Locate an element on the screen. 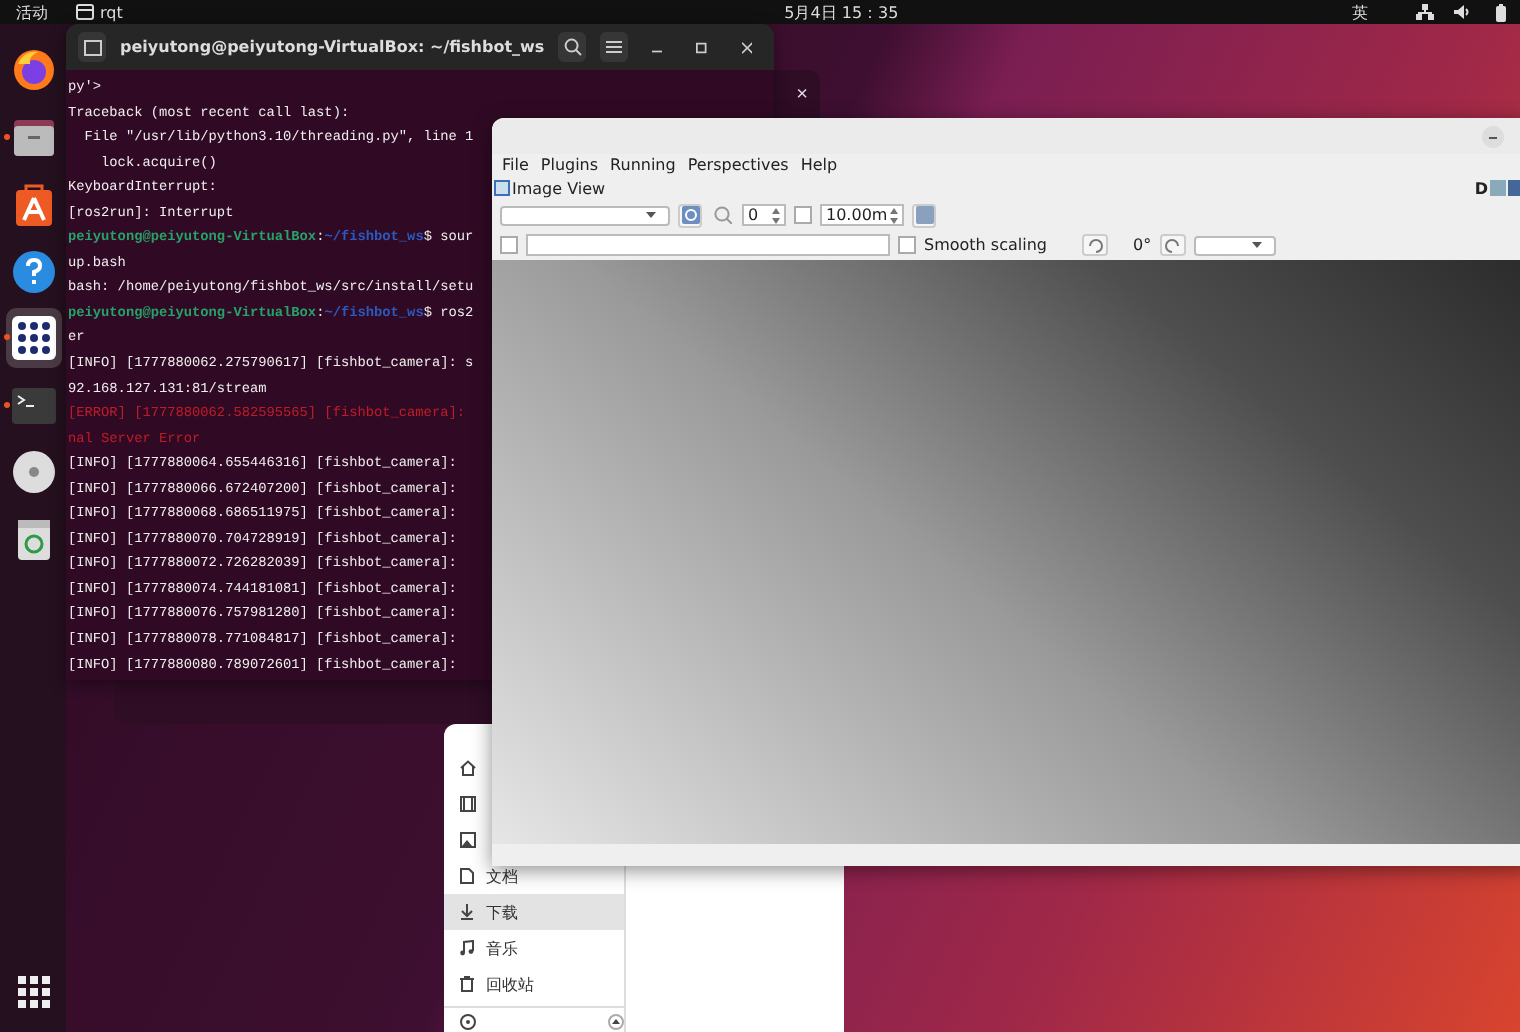  eject-icon is located at coordinates (616, 1022).